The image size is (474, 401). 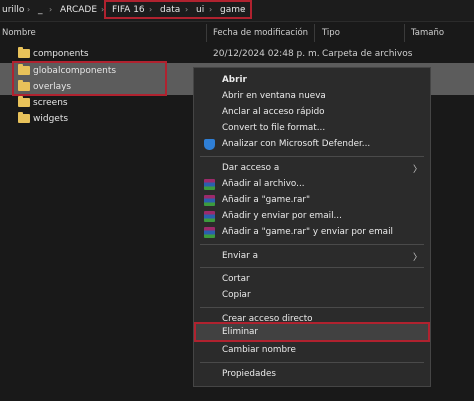 I want to click on file-date: 20/12/2024 02:48 p. m., so click(x=266, y=54).